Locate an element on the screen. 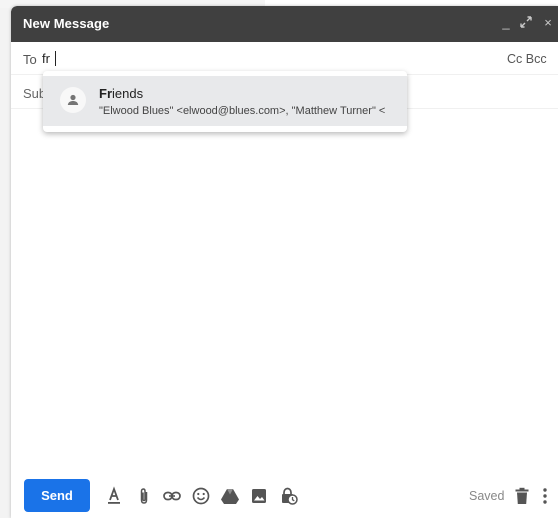  attach-icon is located at coordinates (144, 496).